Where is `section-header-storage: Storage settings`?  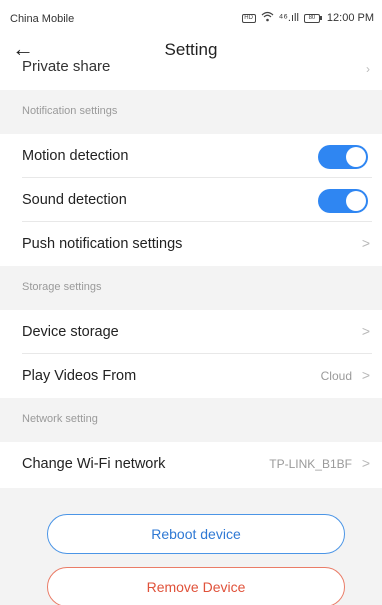
section-header-storage: Storage settings is located at coordinates (191, 288).